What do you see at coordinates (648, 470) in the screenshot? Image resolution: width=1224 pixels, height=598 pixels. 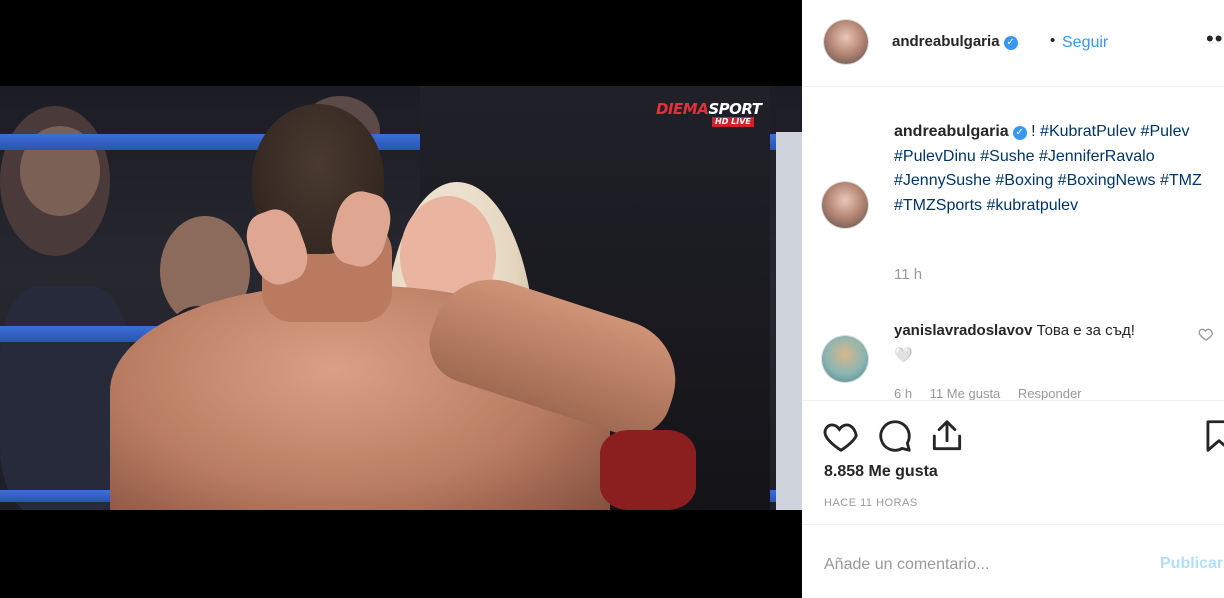 I see `boxing-glove` at bounding box center [648, 470].